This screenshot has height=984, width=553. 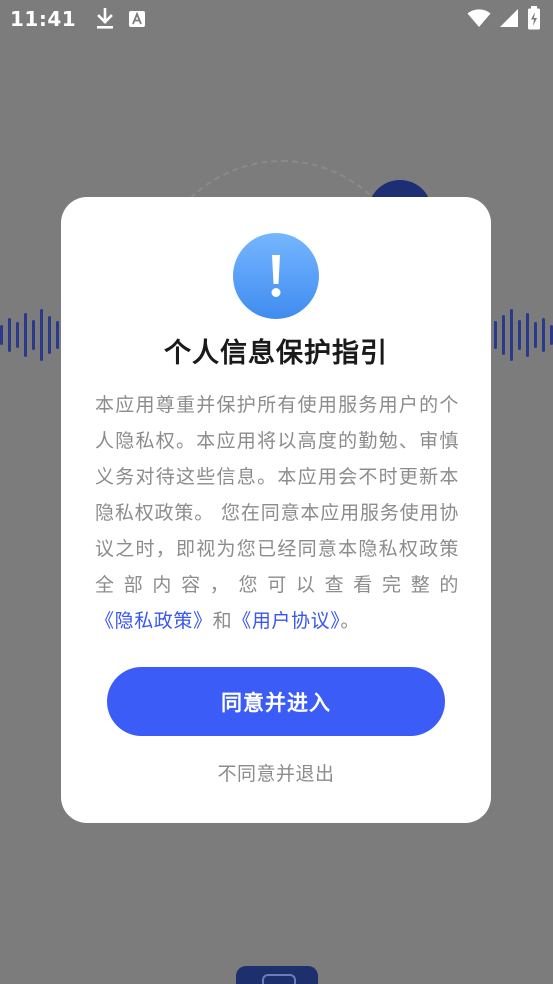 I want to click on battery-charging-icon, so click(x=534, y=18).